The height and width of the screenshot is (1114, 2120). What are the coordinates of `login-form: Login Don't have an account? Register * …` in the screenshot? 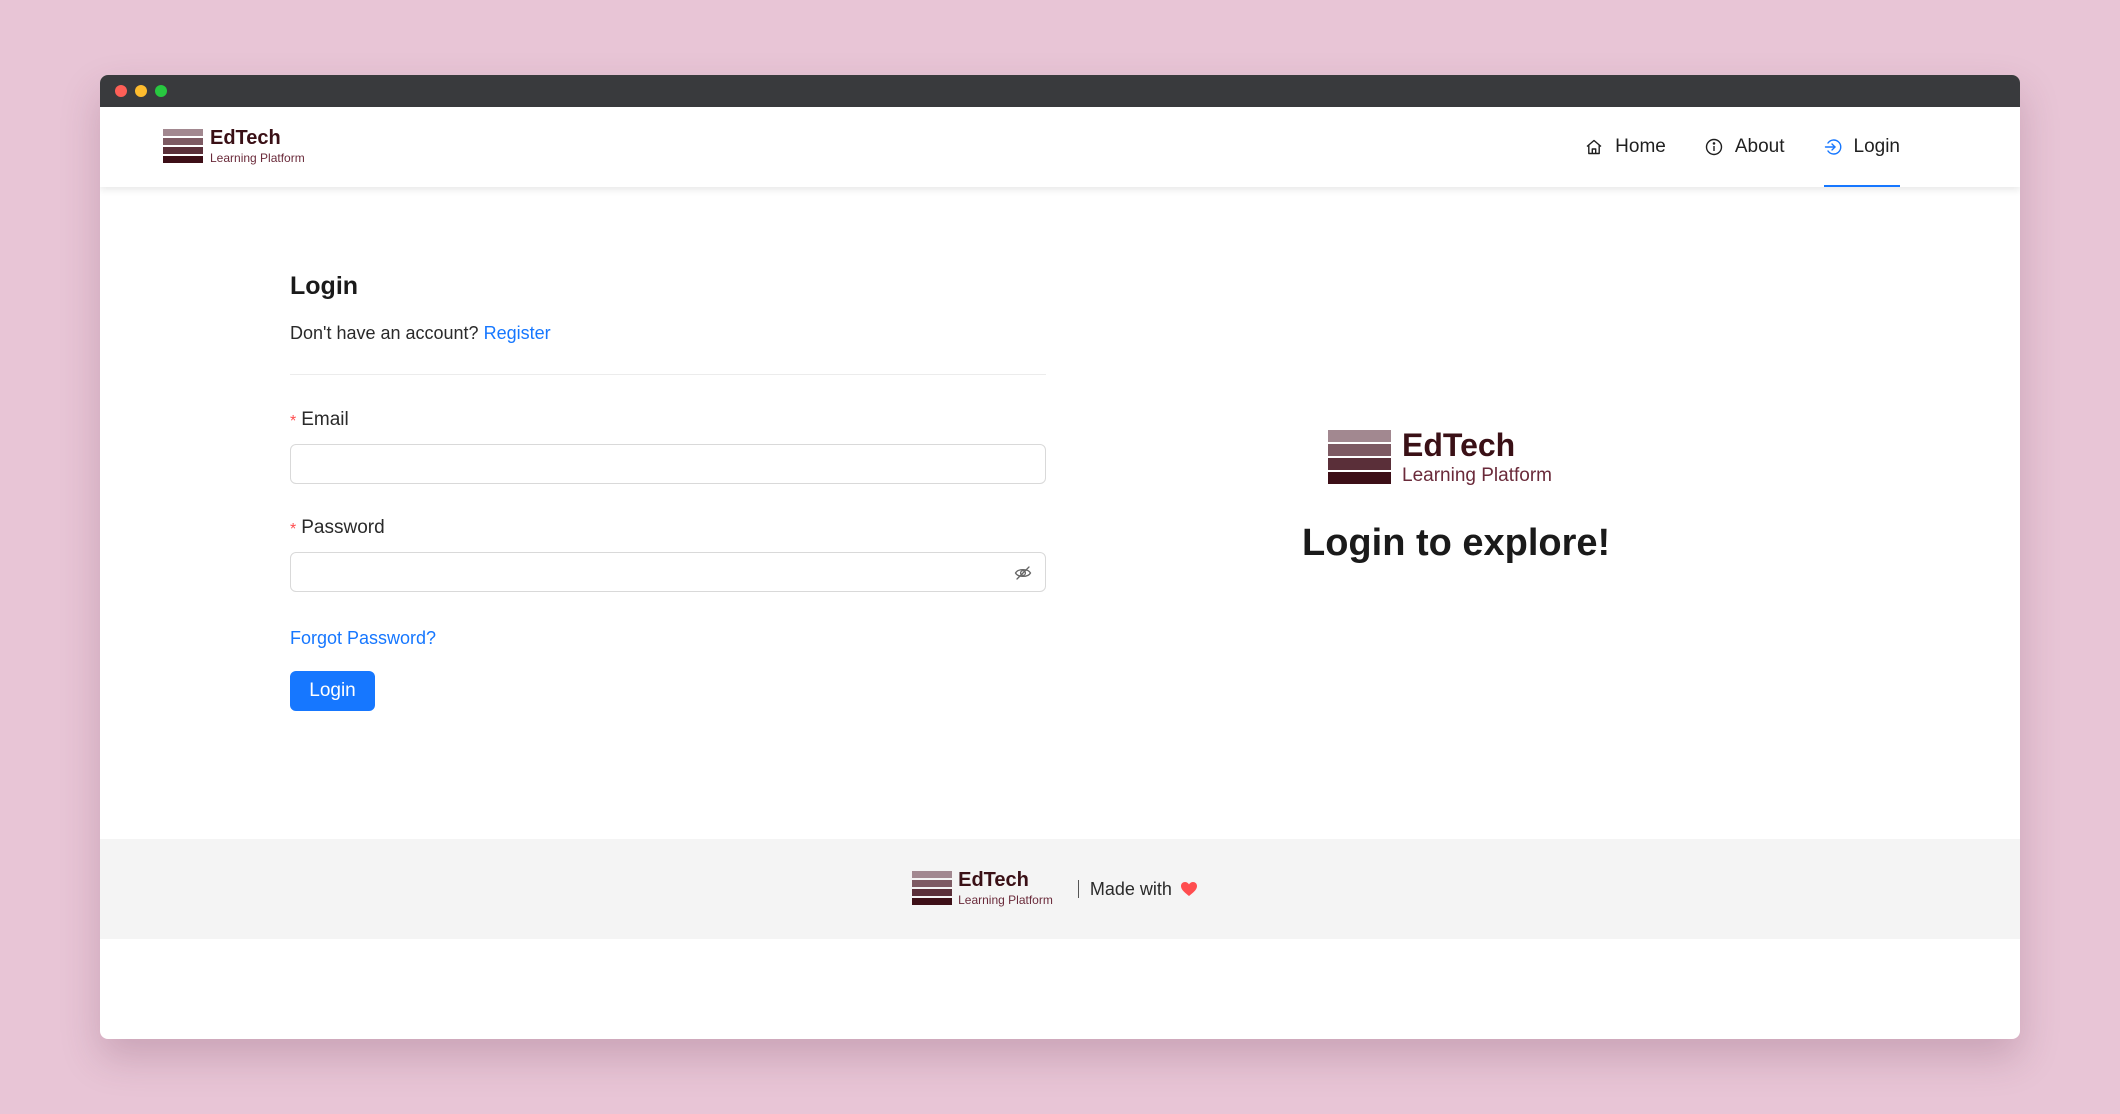 It's located at (668, 491).